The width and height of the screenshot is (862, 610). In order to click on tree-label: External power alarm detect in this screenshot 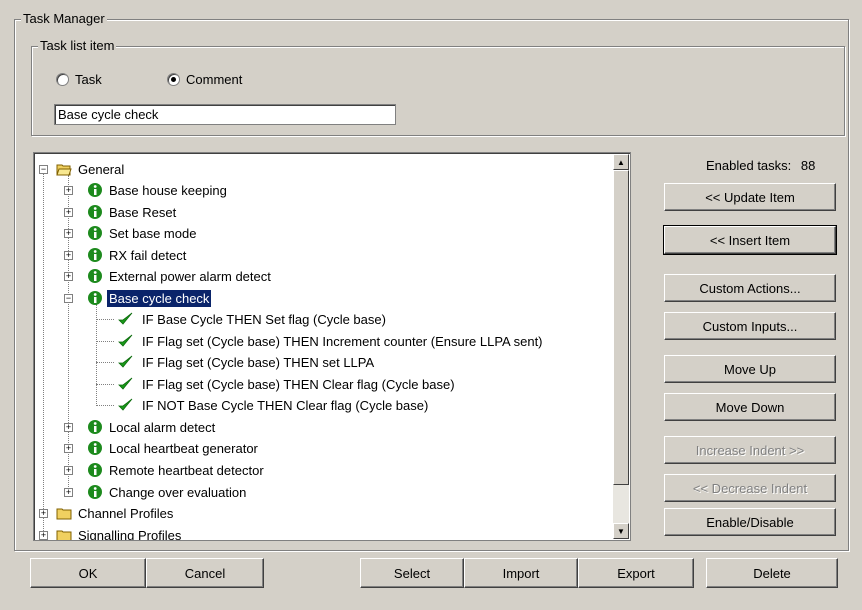, I will do `click(190, 276)`.